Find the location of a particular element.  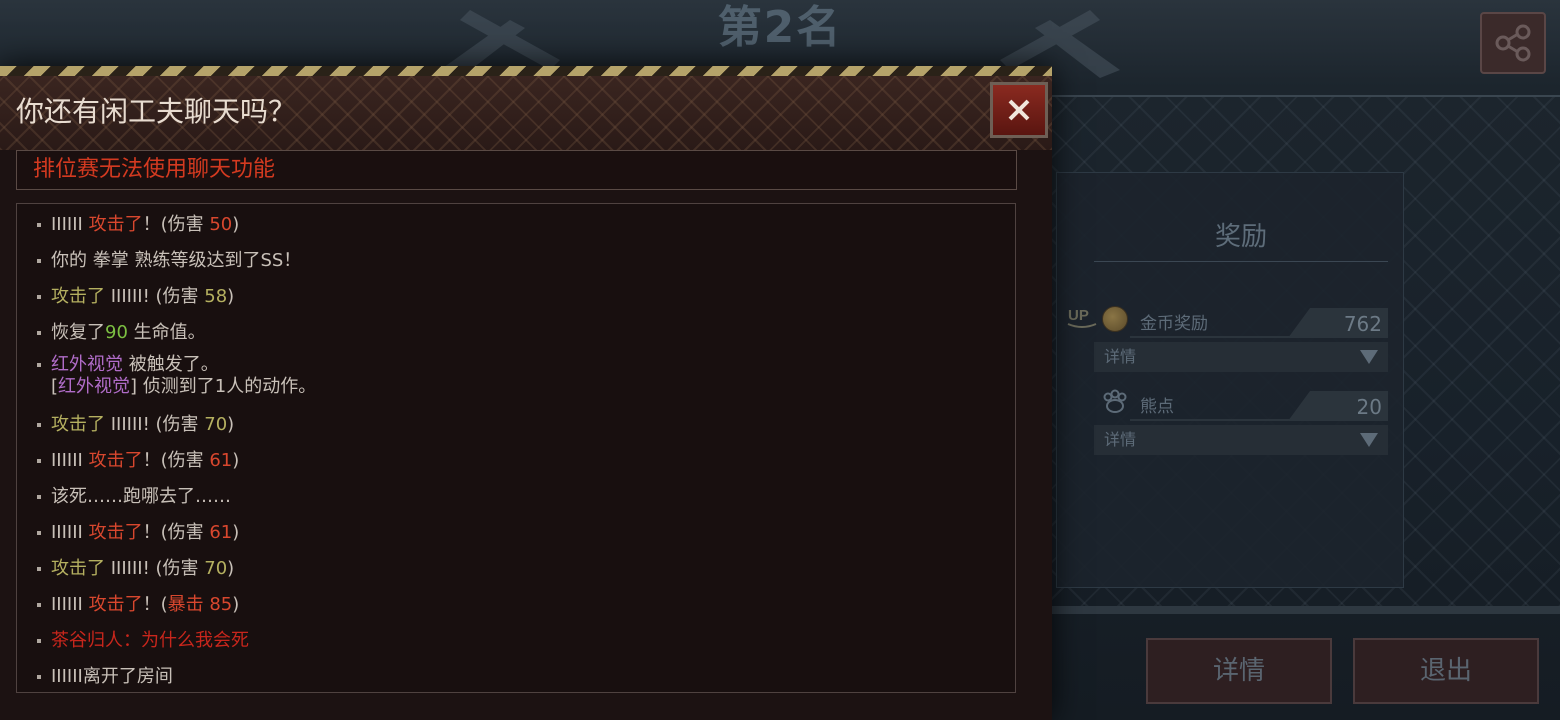

gold-reward-label: 金币奖励 is located at coordinates (1174, 324).